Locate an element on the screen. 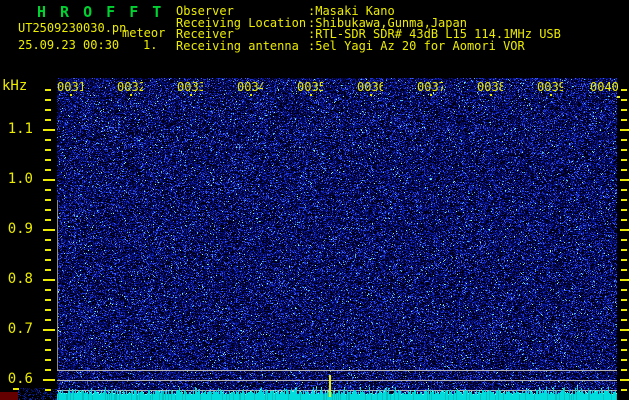 Image resolution: width=629 pixels, height=400 pixels. x-tick-label: 0040 is located at coordinates (604, 87).